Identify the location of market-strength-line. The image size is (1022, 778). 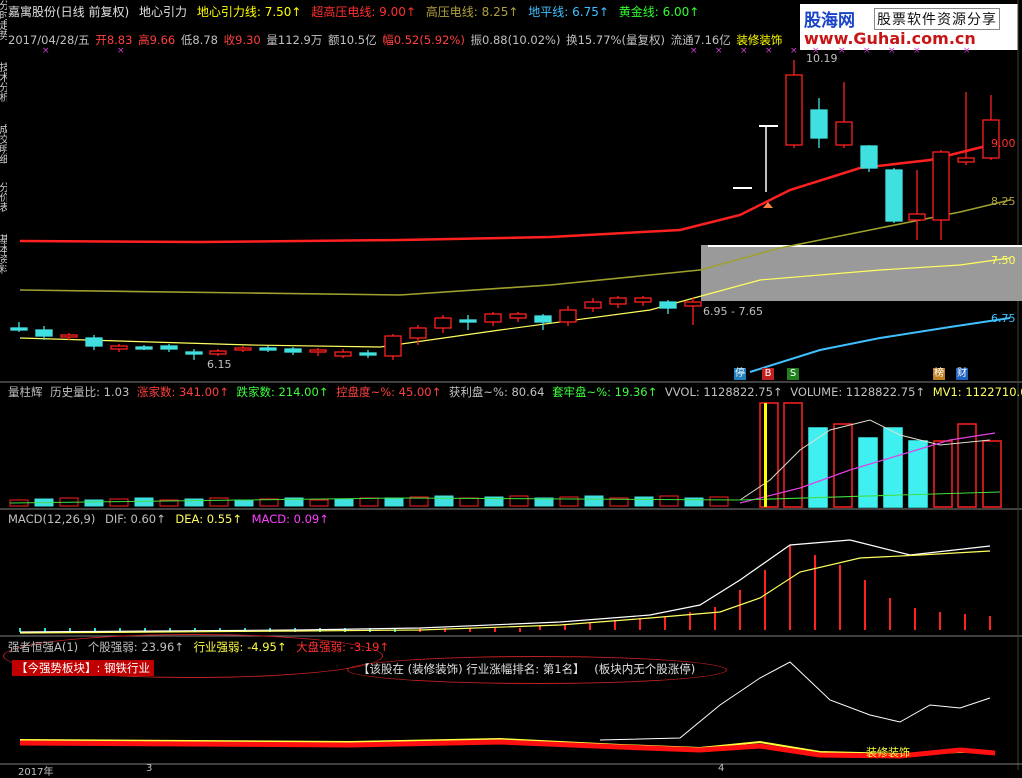
(507, 749).